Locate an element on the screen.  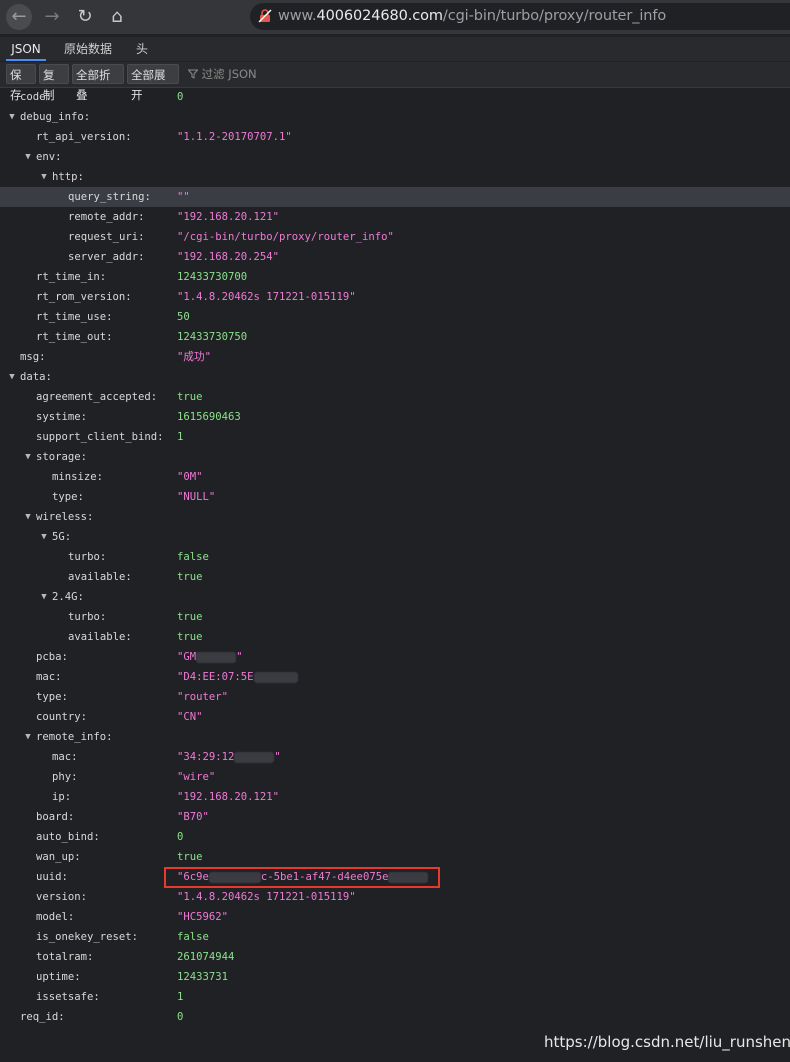
json-value-text: "router" is located at coordinates (203, 697).